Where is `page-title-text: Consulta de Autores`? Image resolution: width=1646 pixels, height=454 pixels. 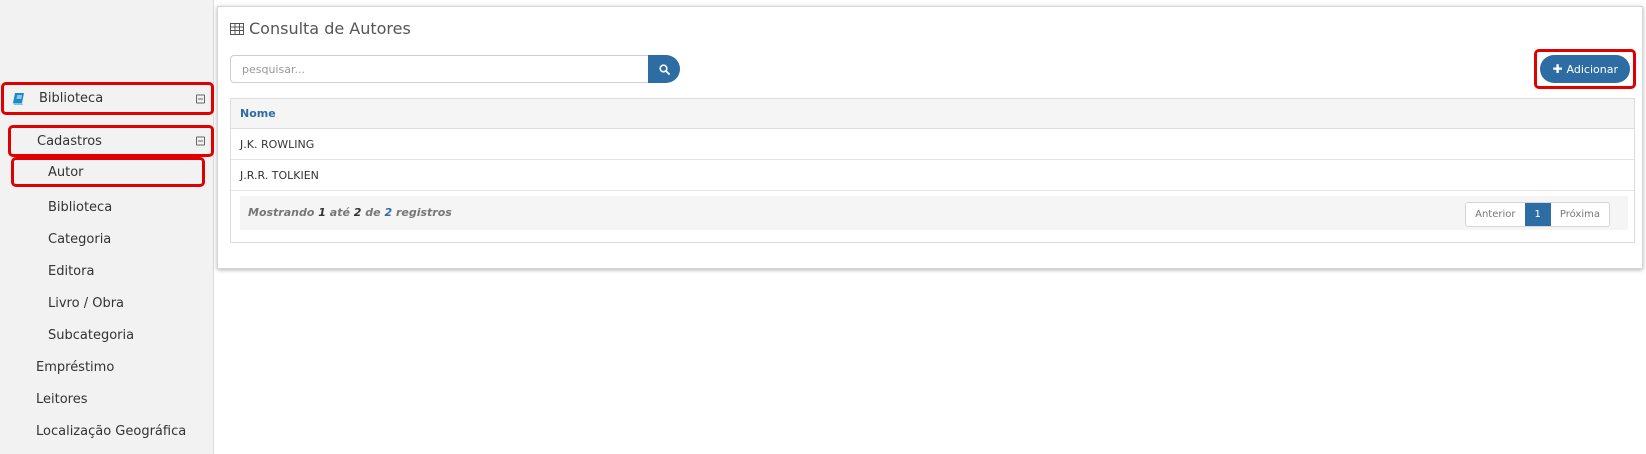 page-title-text: Consulta de Autores is located at coordinates (330, 28).